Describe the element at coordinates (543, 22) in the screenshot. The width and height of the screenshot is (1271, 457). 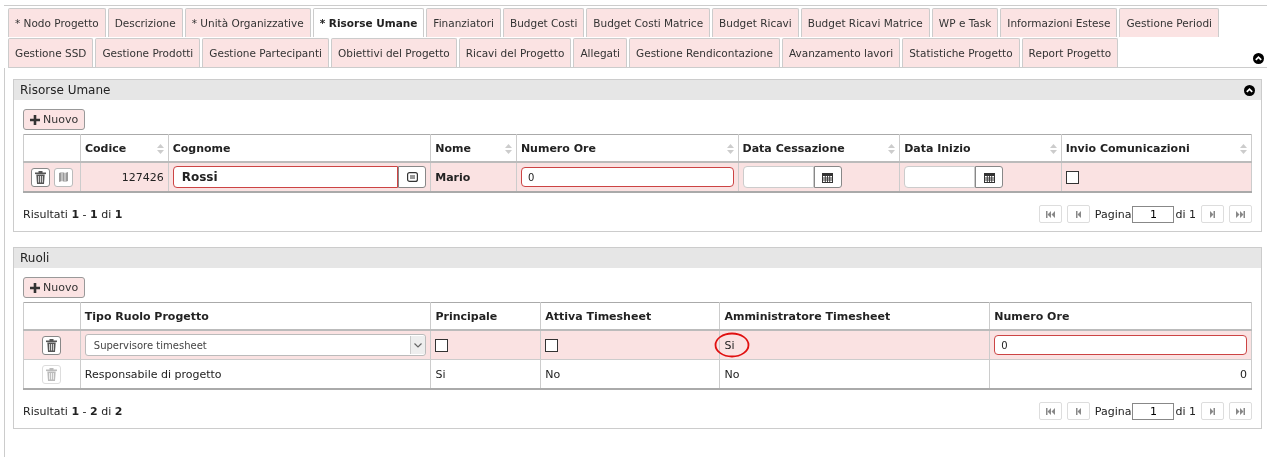
I see `tab: Budget Costi` at that location.